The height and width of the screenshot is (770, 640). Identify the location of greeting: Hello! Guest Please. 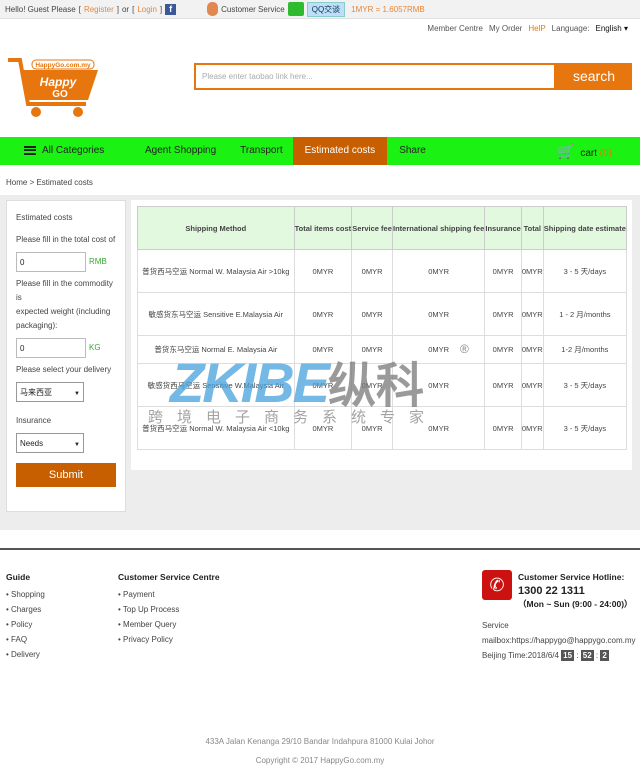
(40, 9).